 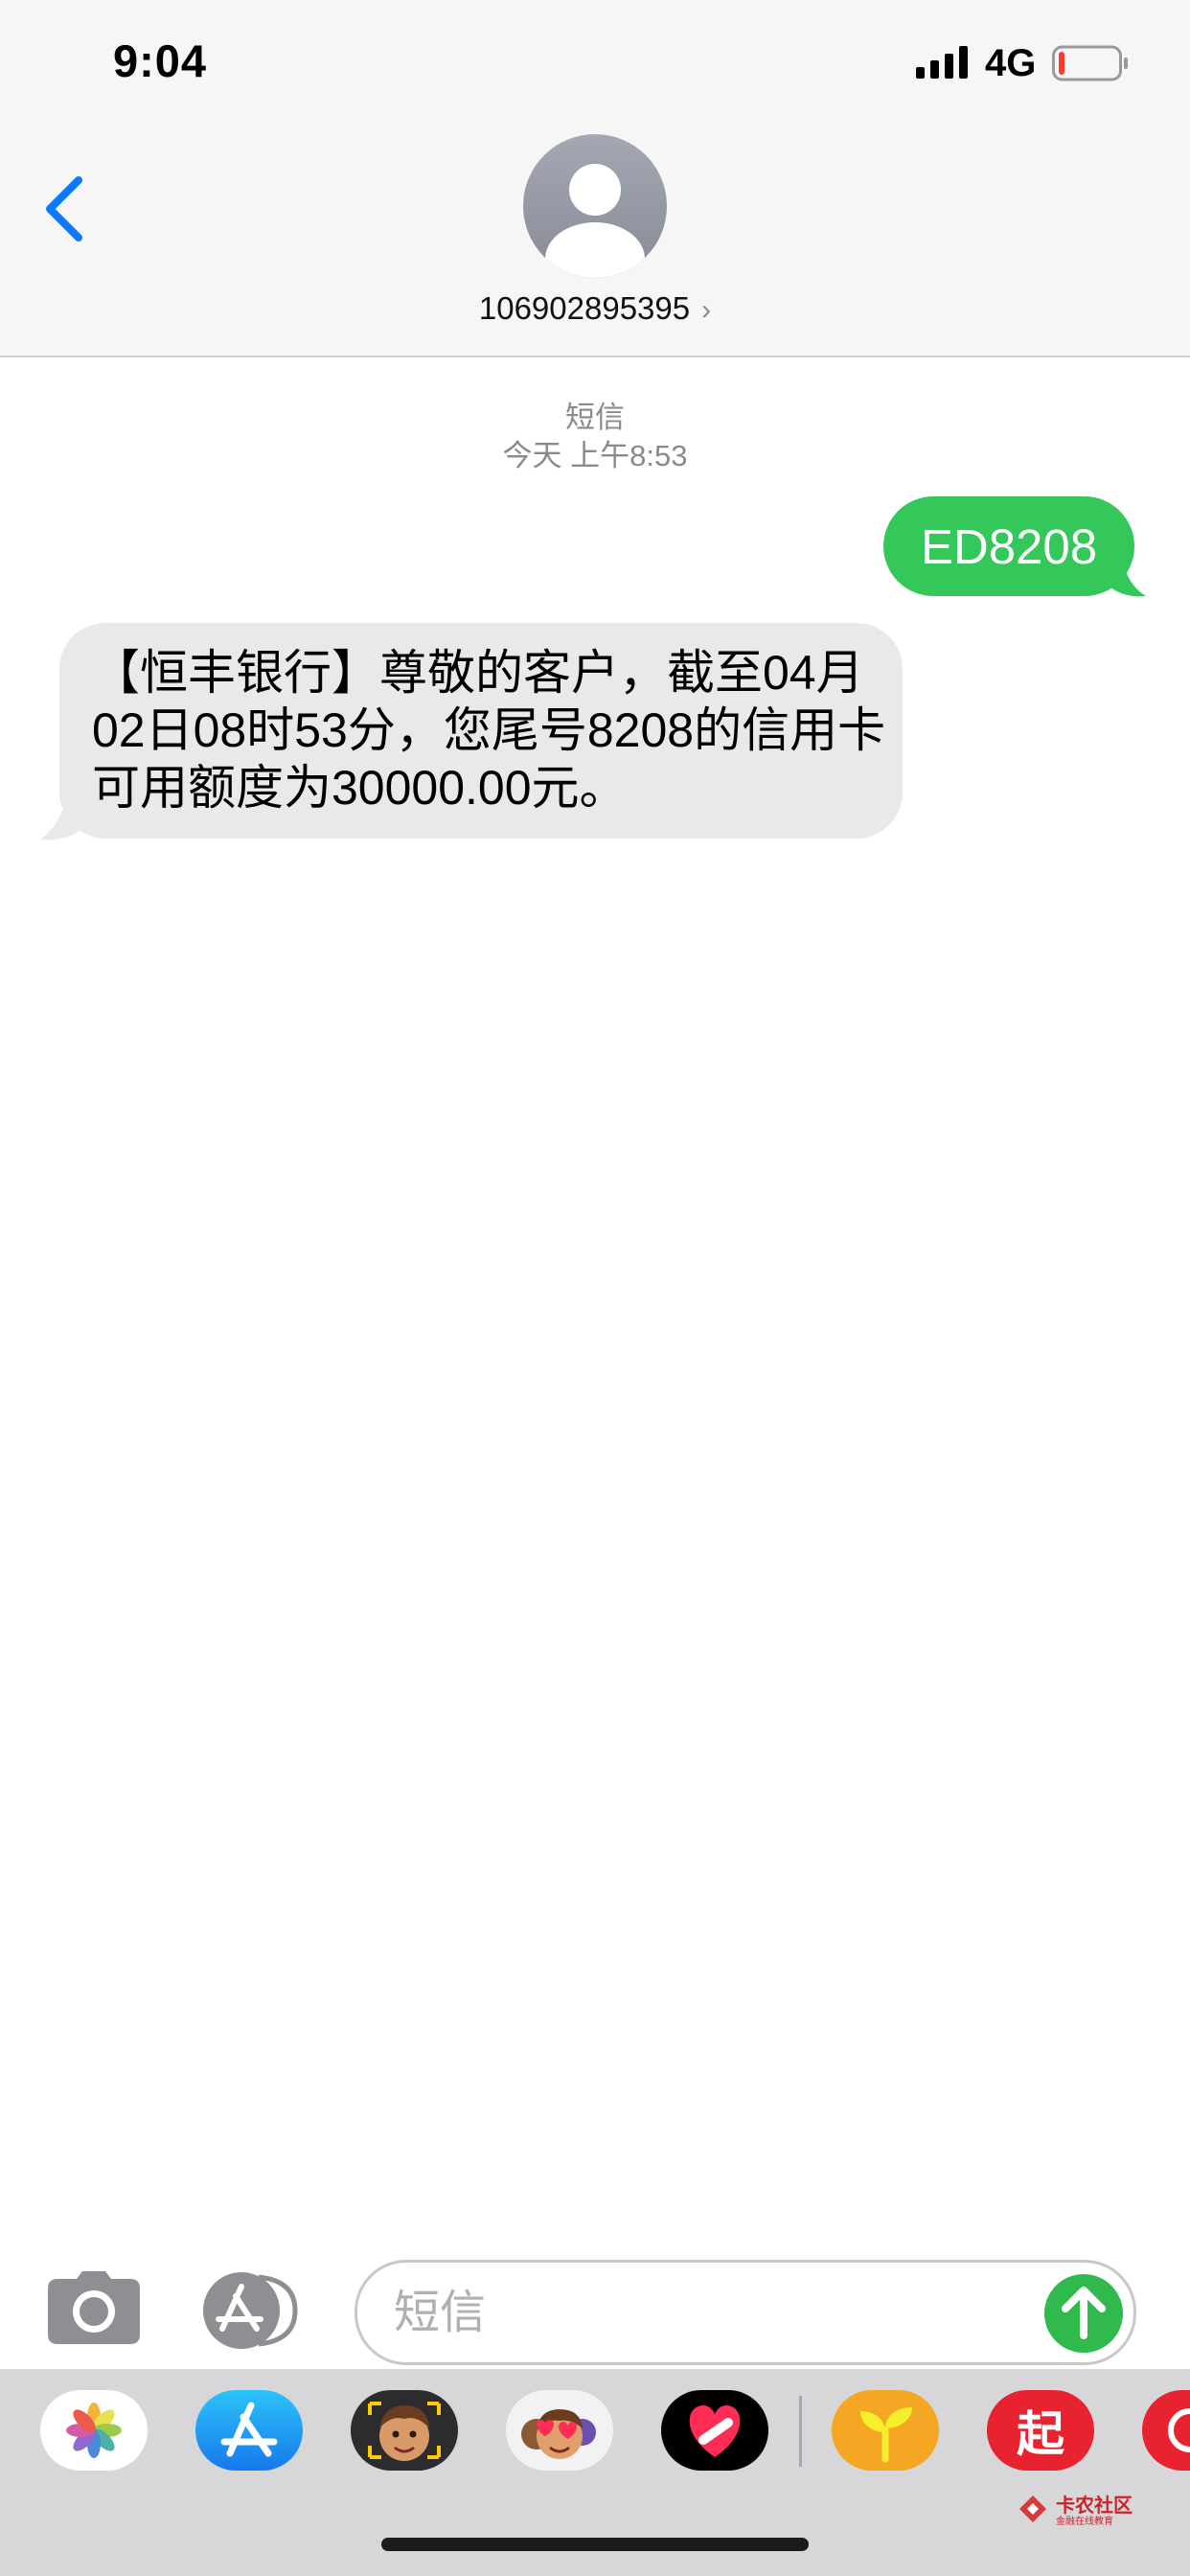 I want to click on camera-icon, so click(x=94, y=2307).